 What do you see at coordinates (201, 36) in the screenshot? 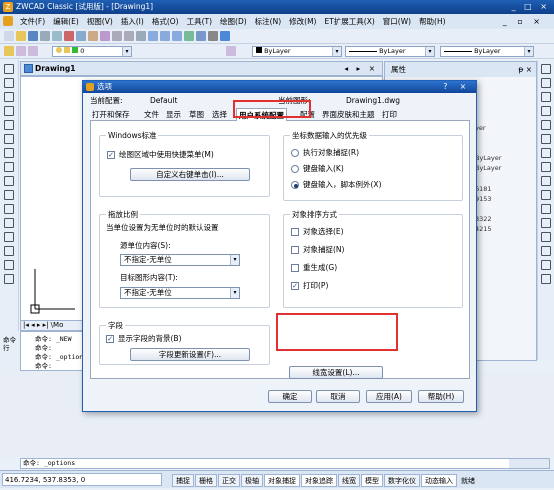
I see `designcenter-icon` at bounding box center [201, 36].